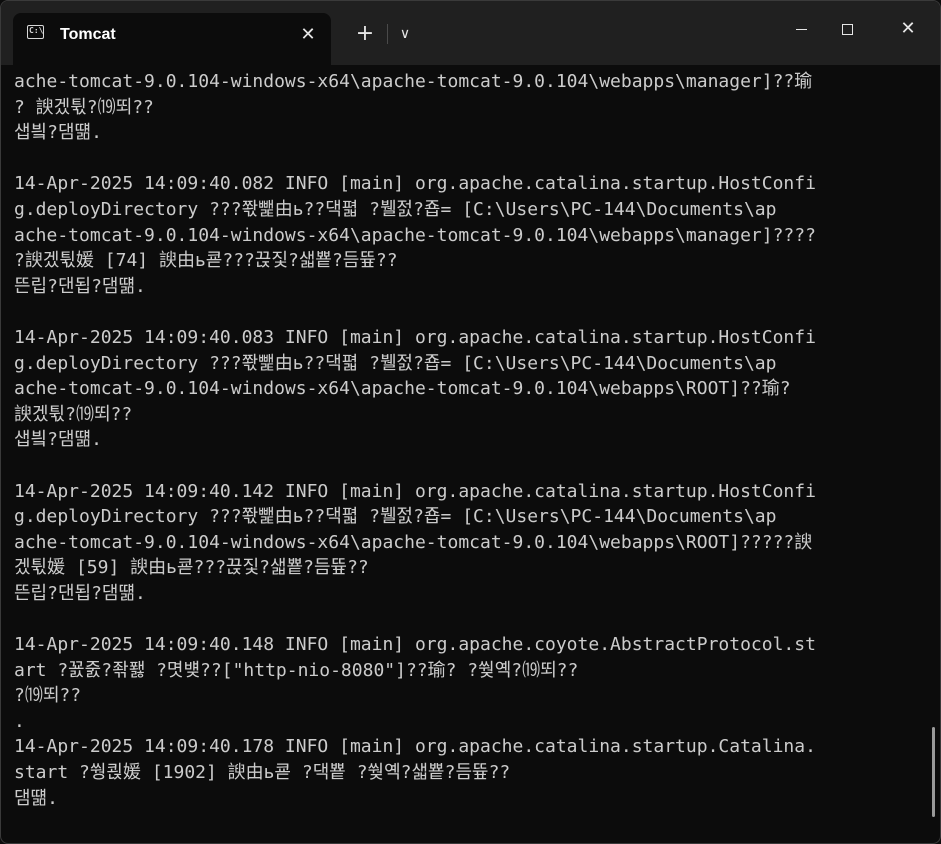 This screenshot has width=941, height=844. I want to click on terminal-line: ., so click(19, 721).